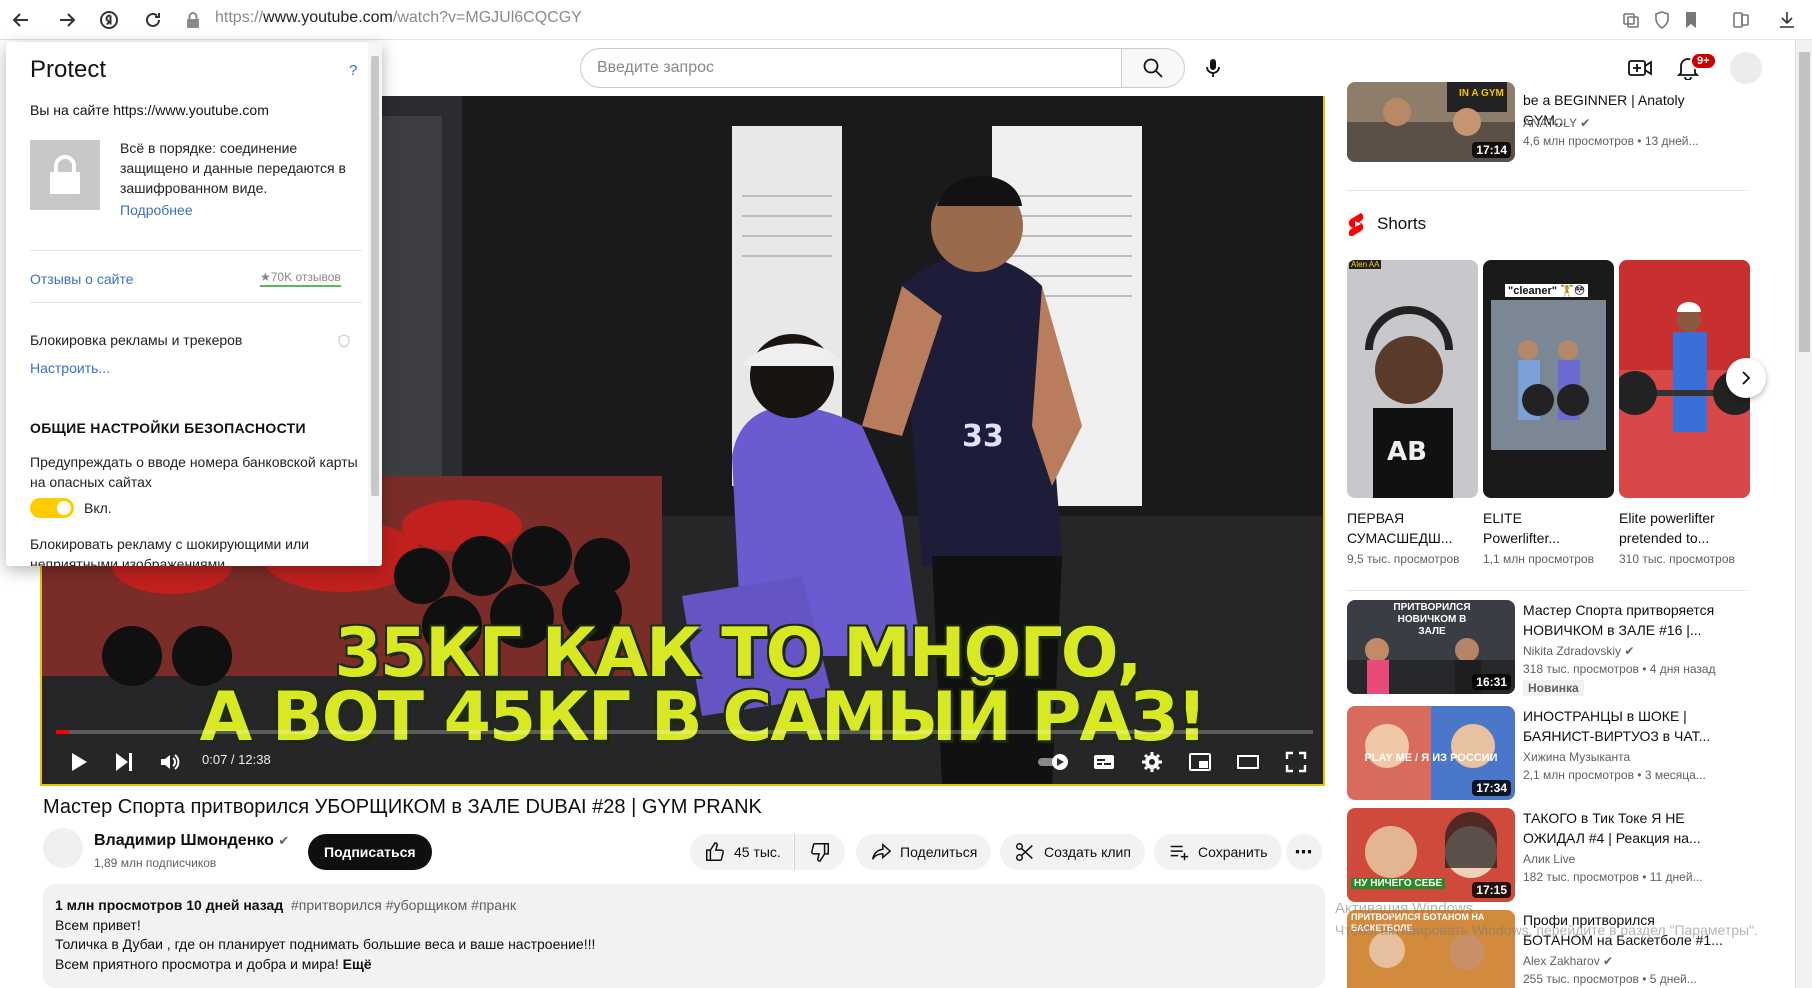  Describe the element at coordinates (1691, 20) in the screenshot. I see `bookmark-icon` at that location.